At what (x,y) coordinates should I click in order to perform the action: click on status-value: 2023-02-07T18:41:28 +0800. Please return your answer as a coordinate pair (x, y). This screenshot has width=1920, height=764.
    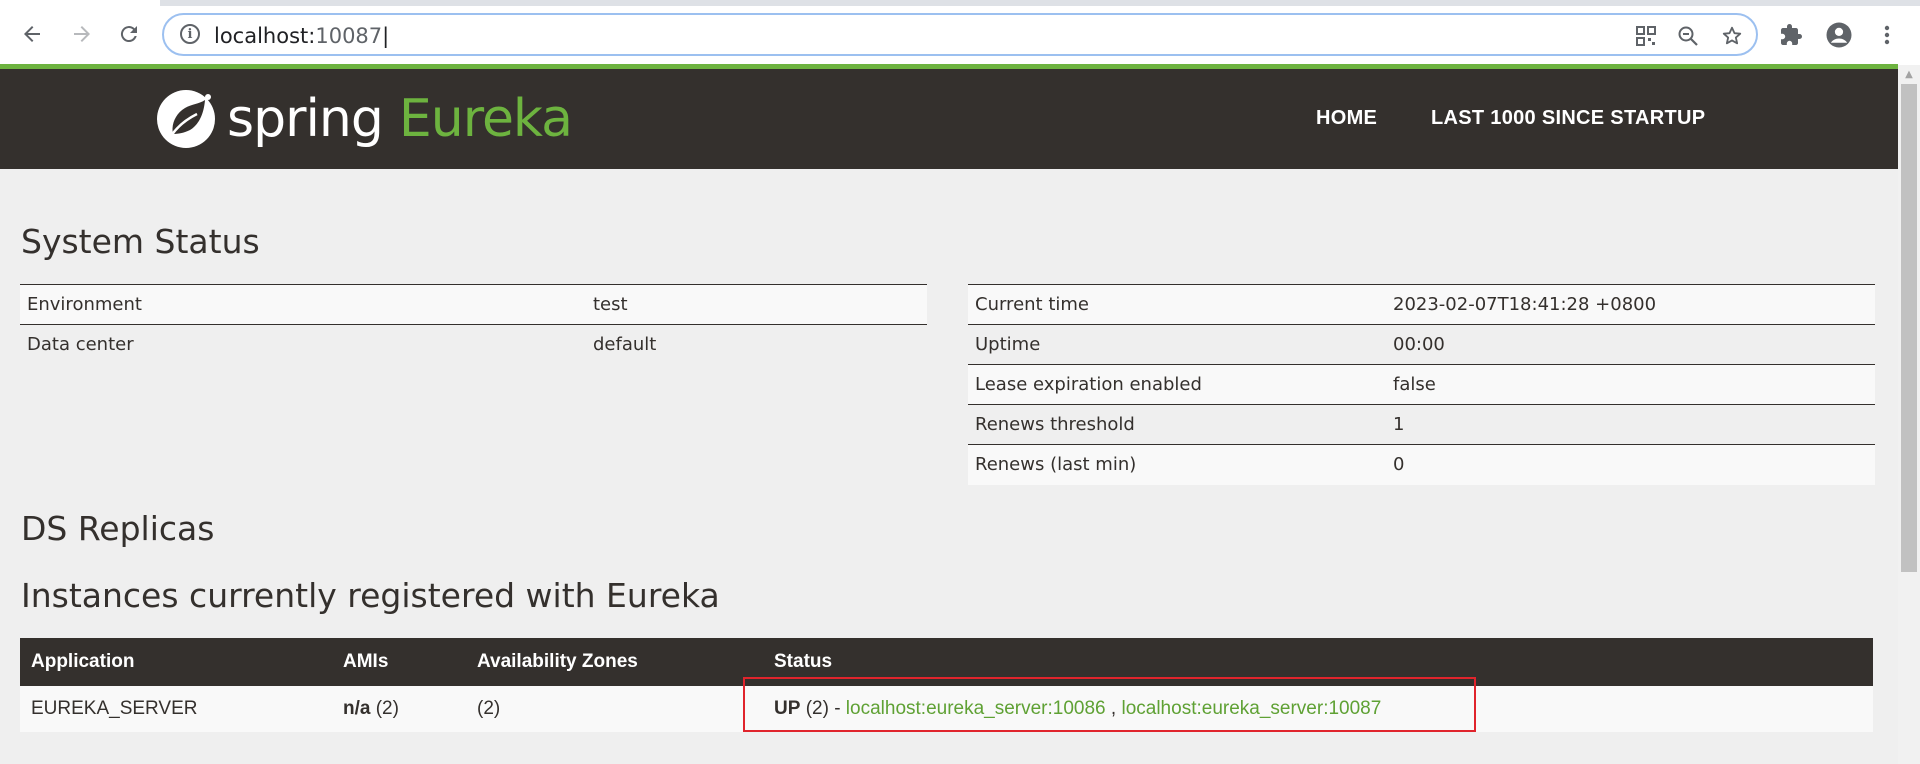
    Looking at the image, I should click on (1630, 304).